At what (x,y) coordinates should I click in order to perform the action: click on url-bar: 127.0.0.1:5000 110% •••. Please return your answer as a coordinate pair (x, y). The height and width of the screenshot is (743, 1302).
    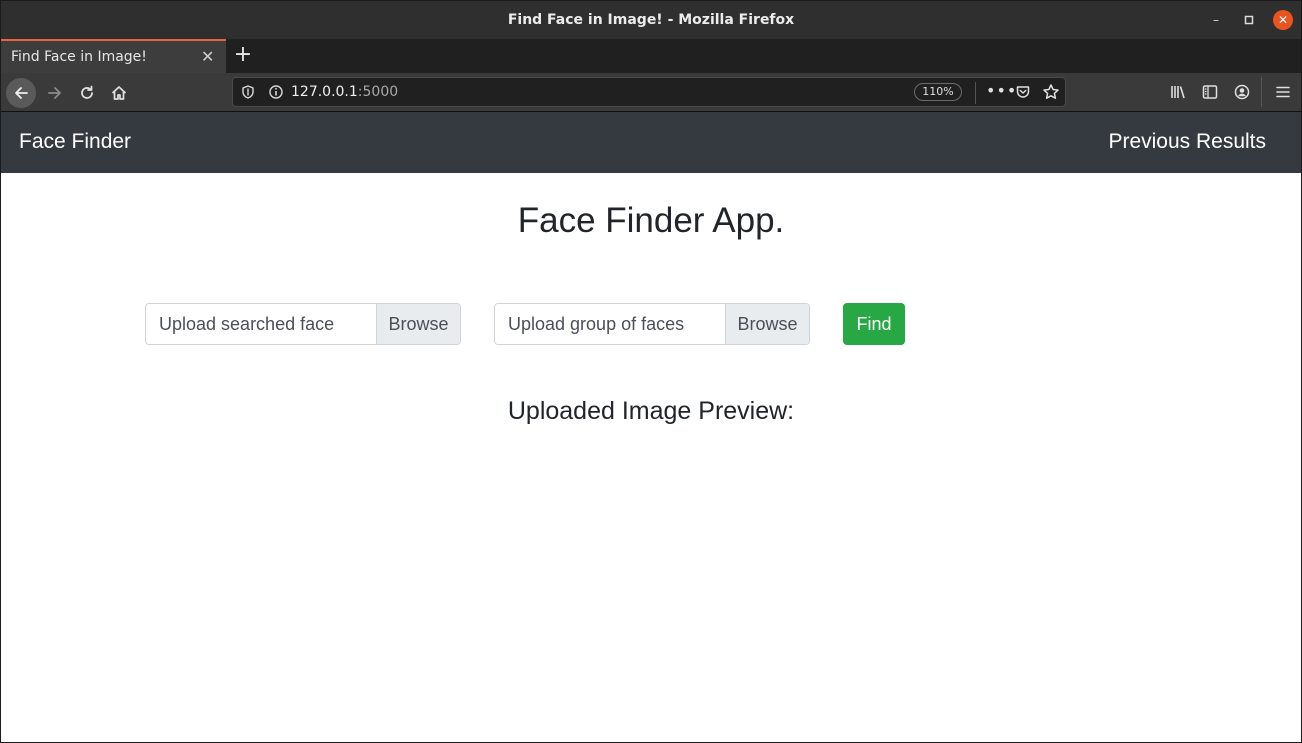
    Looking at the image, I should click on (649, 92).